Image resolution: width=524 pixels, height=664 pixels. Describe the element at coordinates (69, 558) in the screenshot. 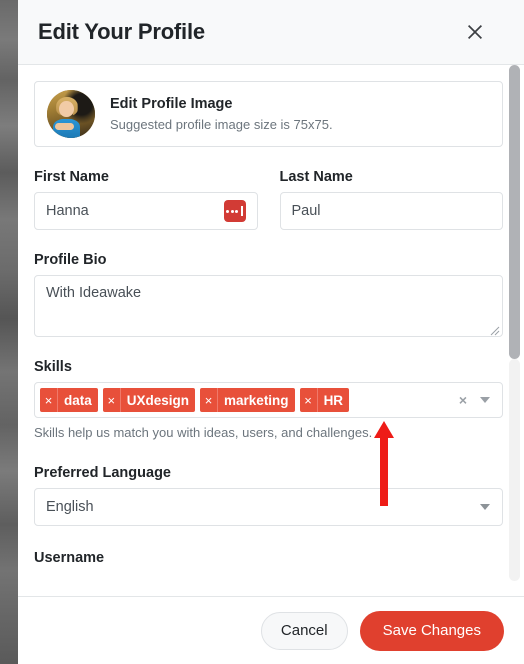

I see `username-label: Username` at that location.